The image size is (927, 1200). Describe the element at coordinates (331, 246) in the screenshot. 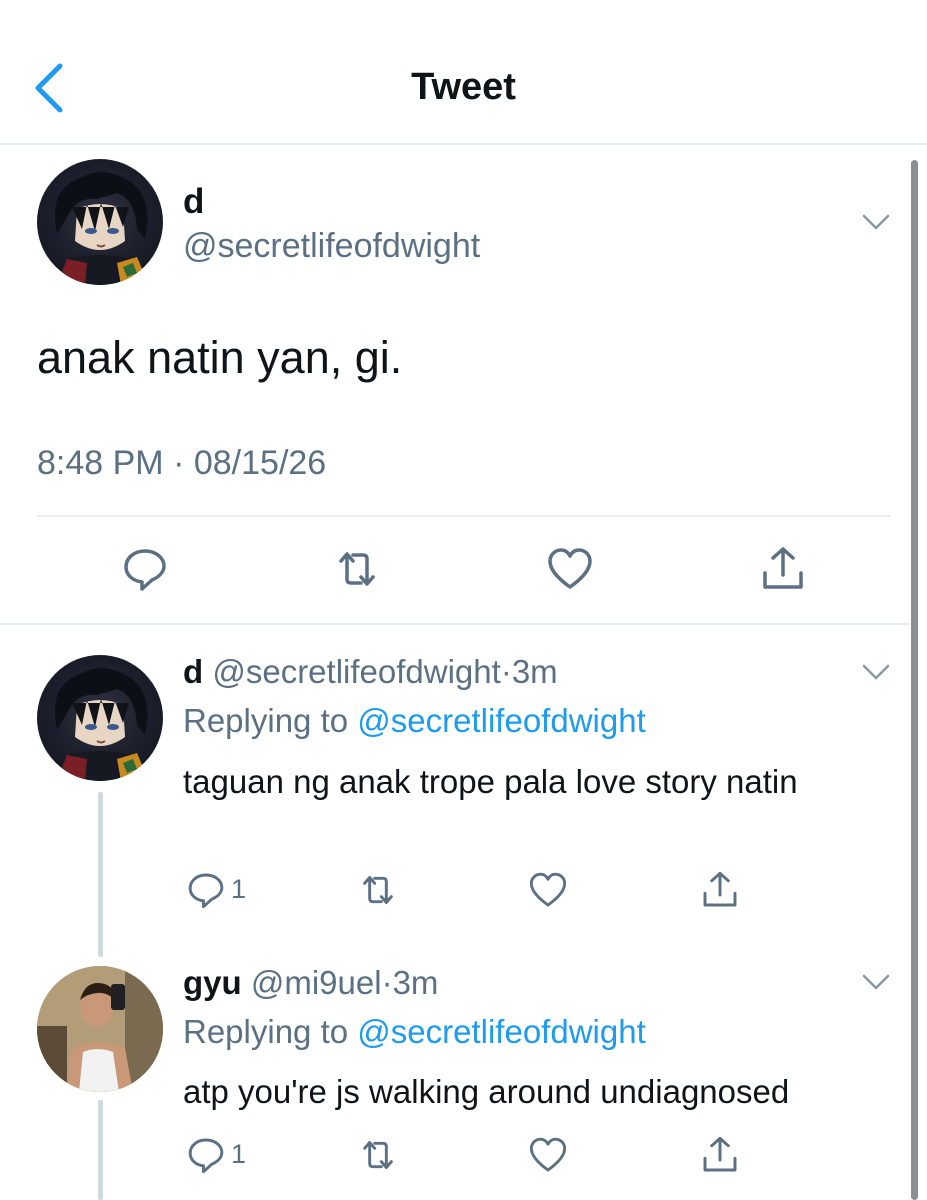

I see `author-handle: @secretlifeofdwight` at that location.